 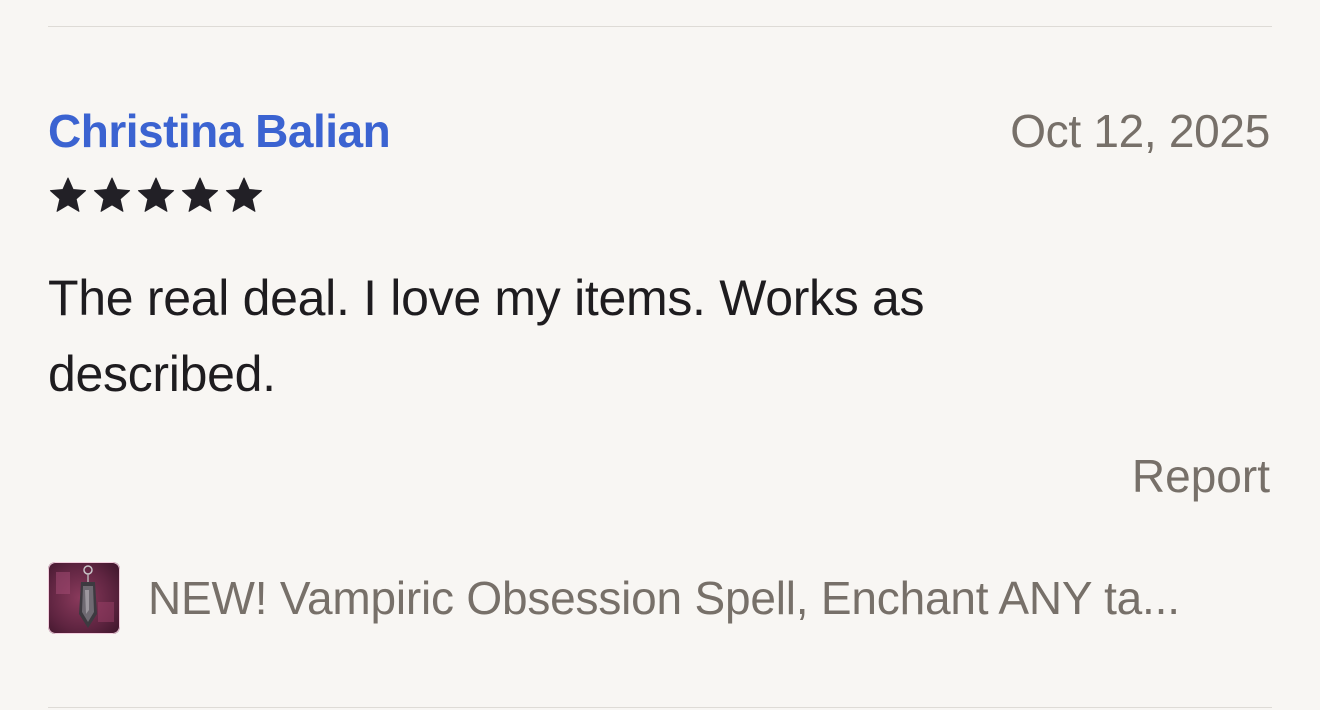 What do you see at coordinates (84, 598) in the screenshot?
I see `product-thumbnail` at bounding box center [84, 598].